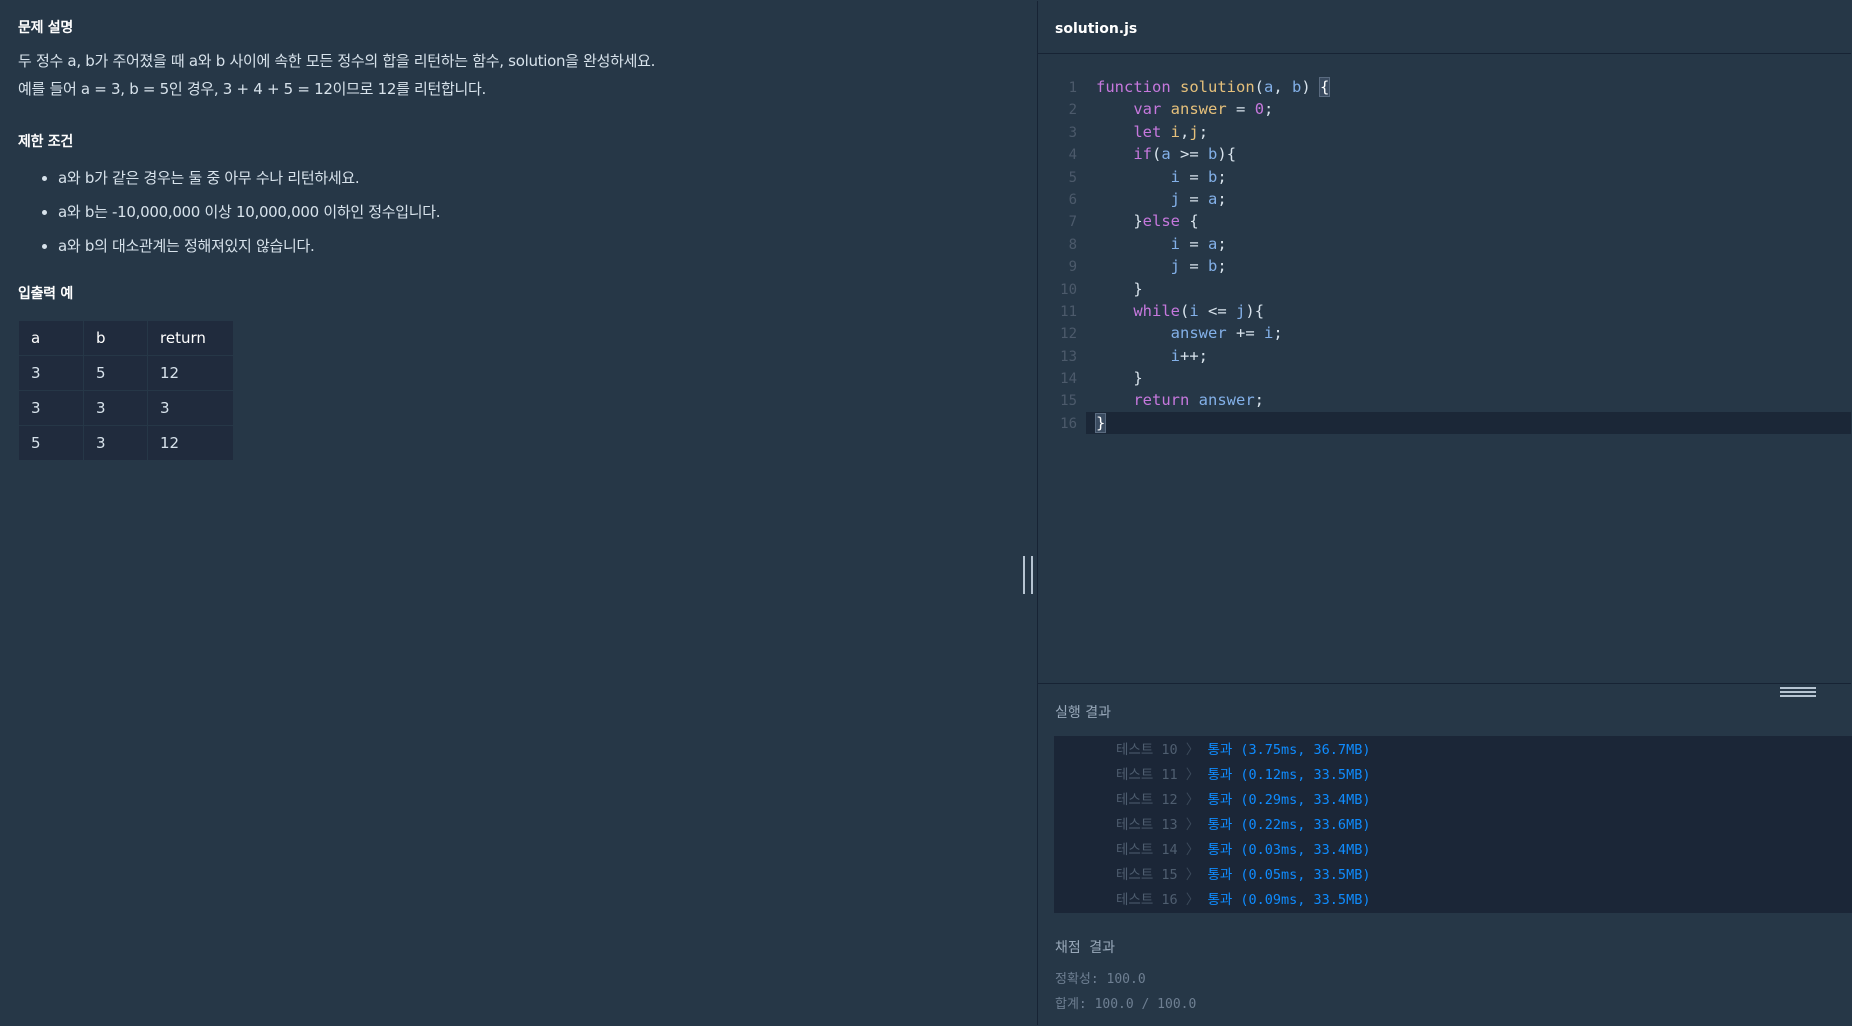 This screenshot has width=1852, height=1026. I want to click on constraints-title: 제한 조건, so click(45, 142).